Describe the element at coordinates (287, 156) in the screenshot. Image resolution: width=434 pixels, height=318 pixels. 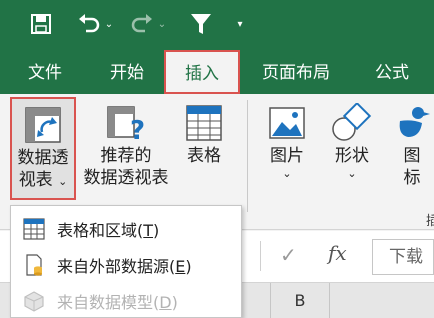
I see `pictures-label: 图片` at that location.